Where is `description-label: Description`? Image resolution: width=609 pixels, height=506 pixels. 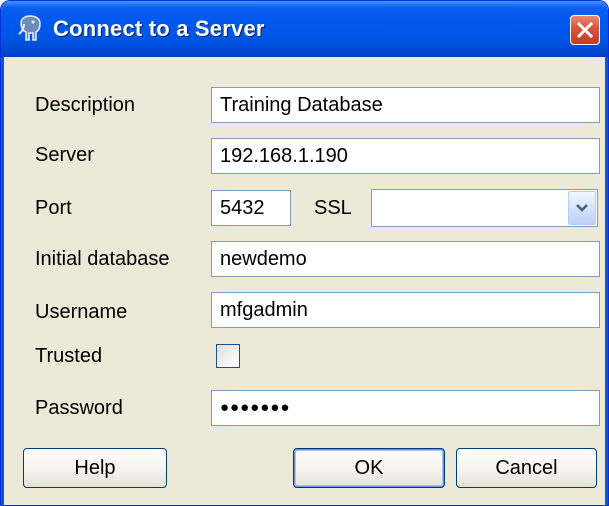
description-label: Description is located at coordinates (85, 105).